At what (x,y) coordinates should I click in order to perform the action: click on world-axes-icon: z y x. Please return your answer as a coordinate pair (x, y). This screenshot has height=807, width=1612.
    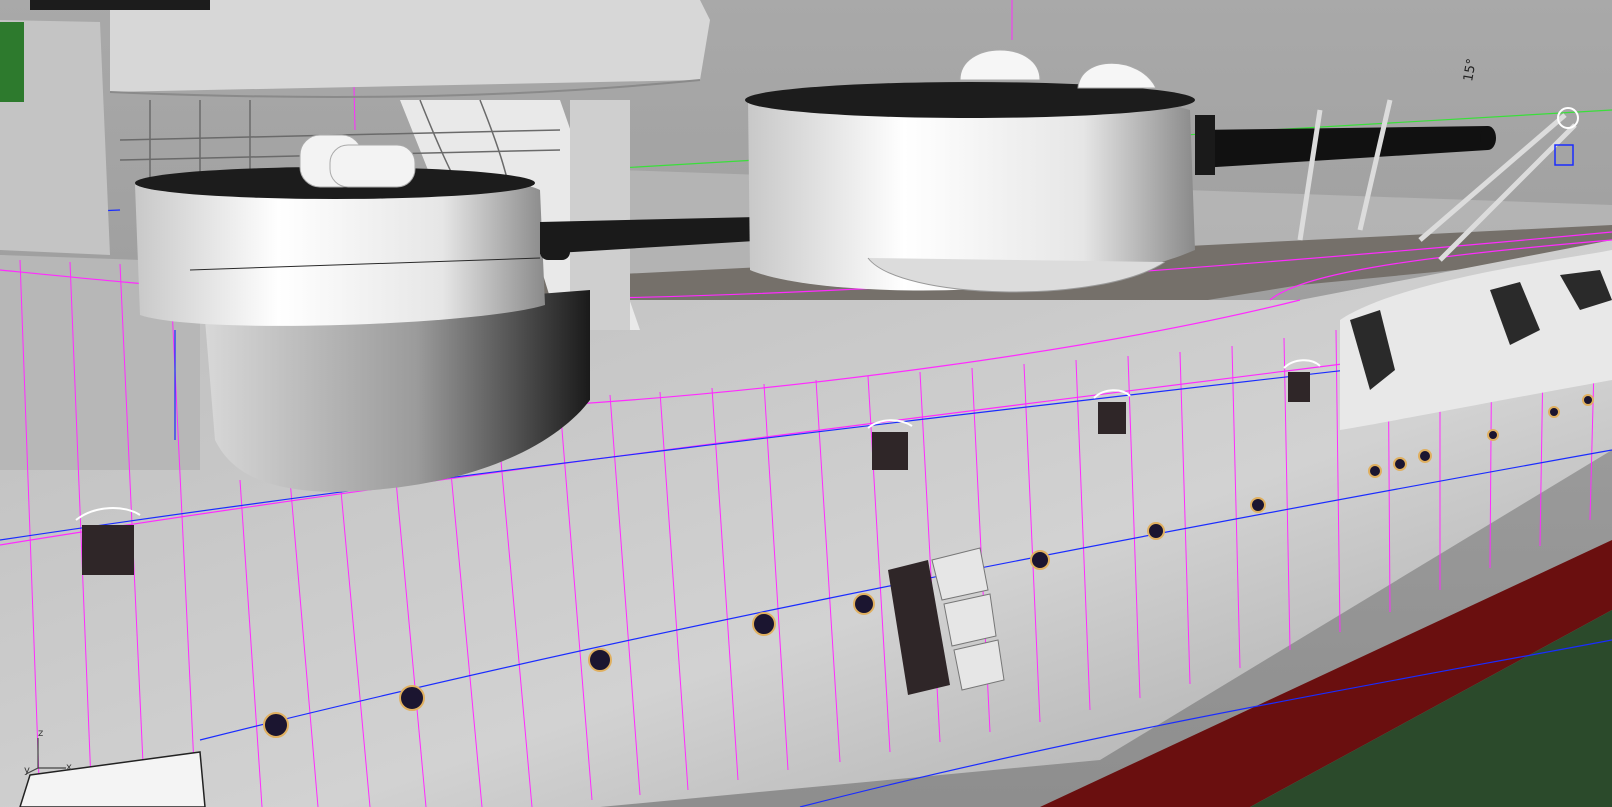
    Looking at the image, I should click on (53, 758).